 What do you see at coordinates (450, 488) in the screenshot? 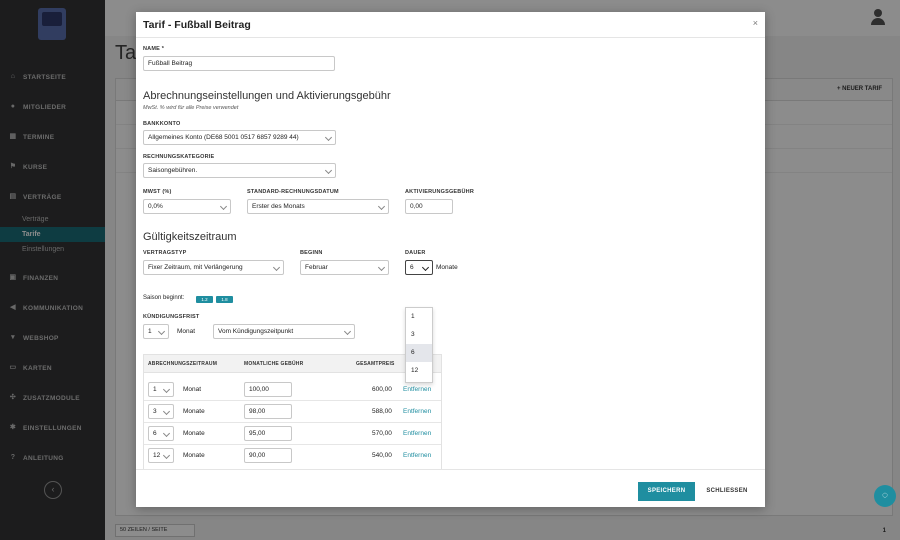
I see `modal-footer: SPEICHERN SCHLIESSEN` at bounding box center [450, 488].